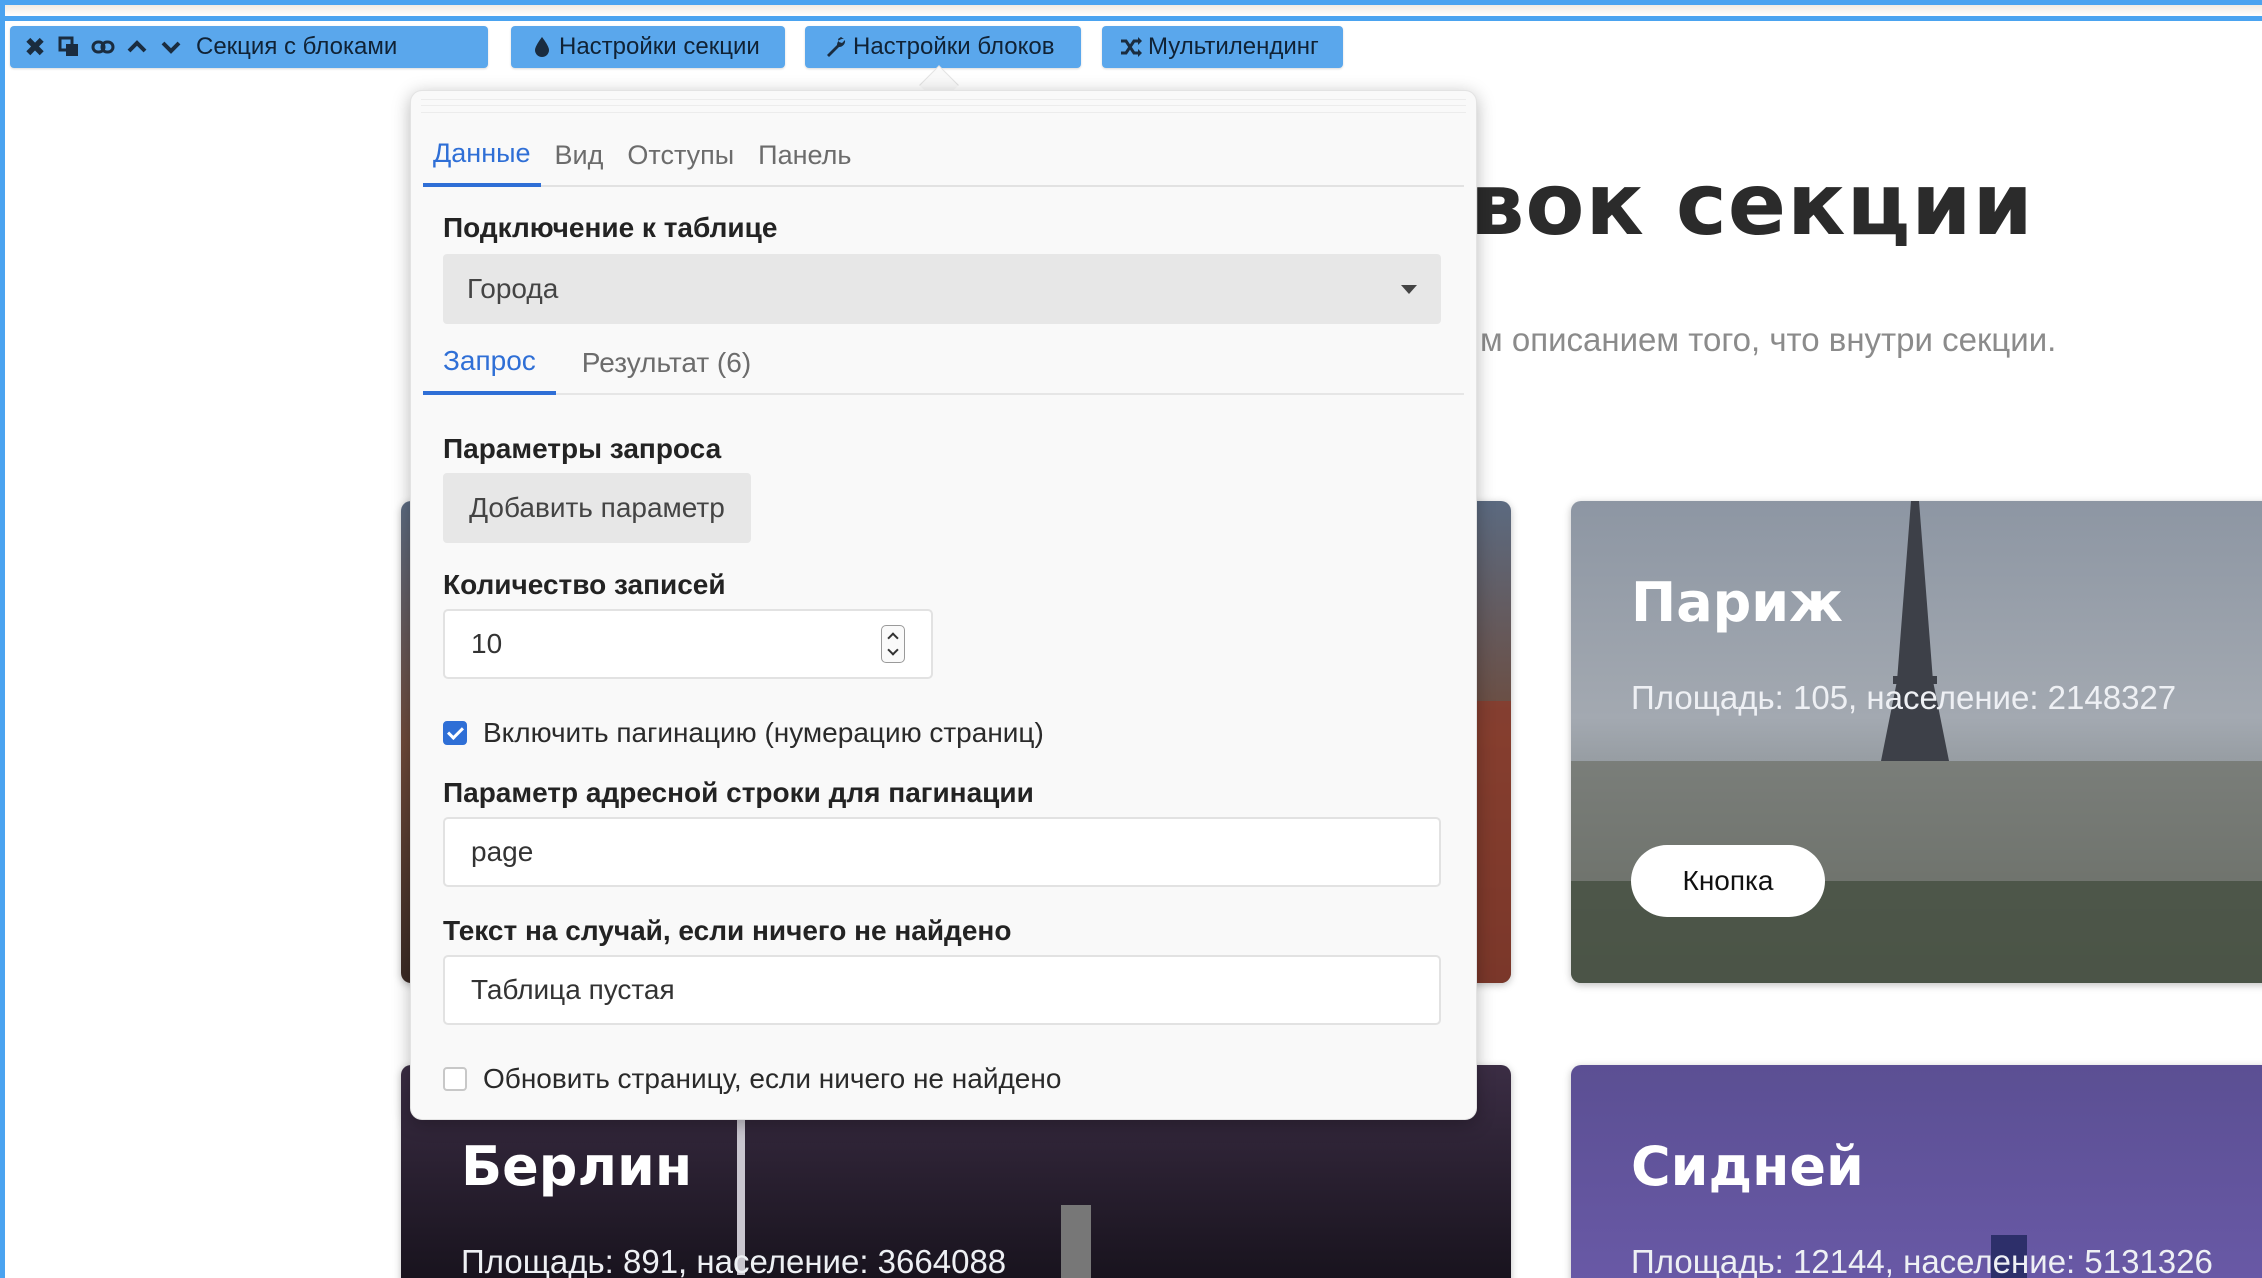  What do you see at coordinates (597, 508) in the screenshot?
I see `add-param-button: Добавить параметр` at bounding box center [597, 508].